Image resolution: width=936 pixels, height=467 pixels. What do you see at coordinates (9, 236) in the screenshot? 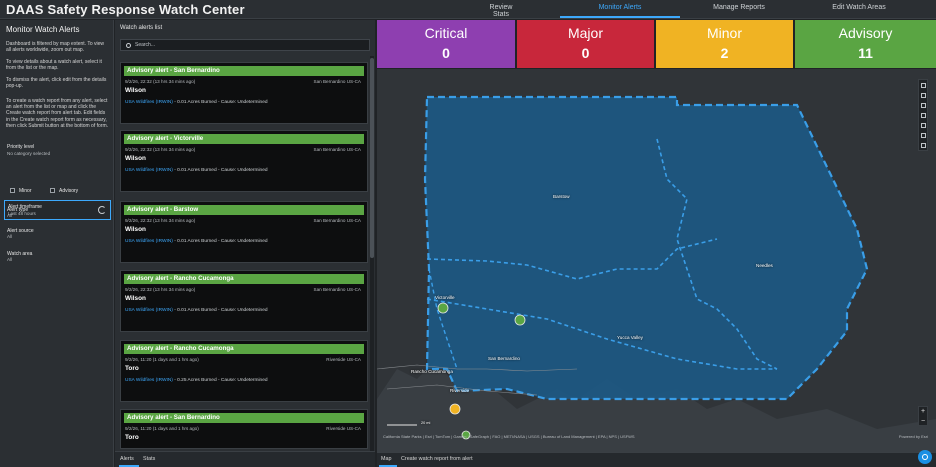
I see `alert-source-value: All` at bounding box center [9, 236].